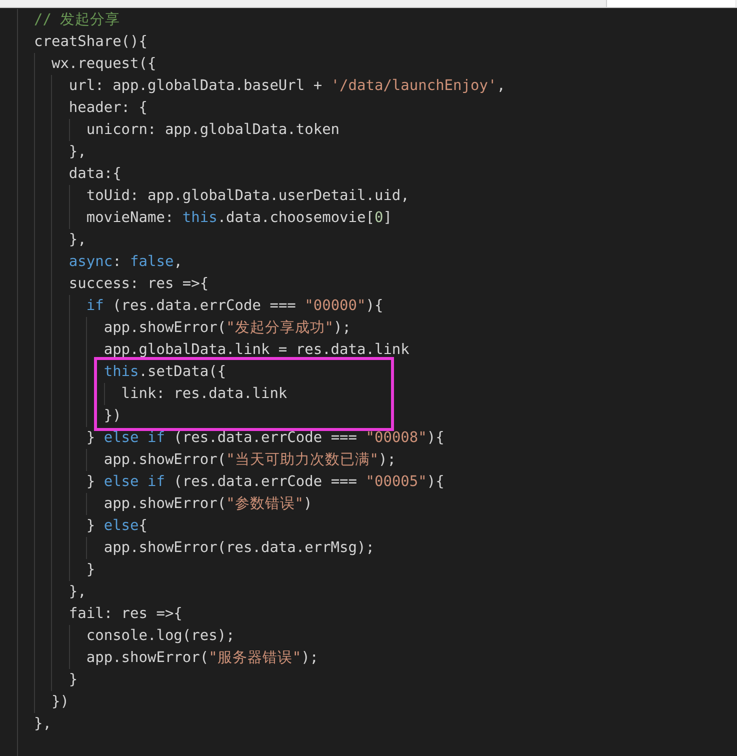 The width and height of the screenshot is (737, 756). Describe the element at coordinates (164, 372) in the screenshot. I see `code-line: this.setData({` at that location.